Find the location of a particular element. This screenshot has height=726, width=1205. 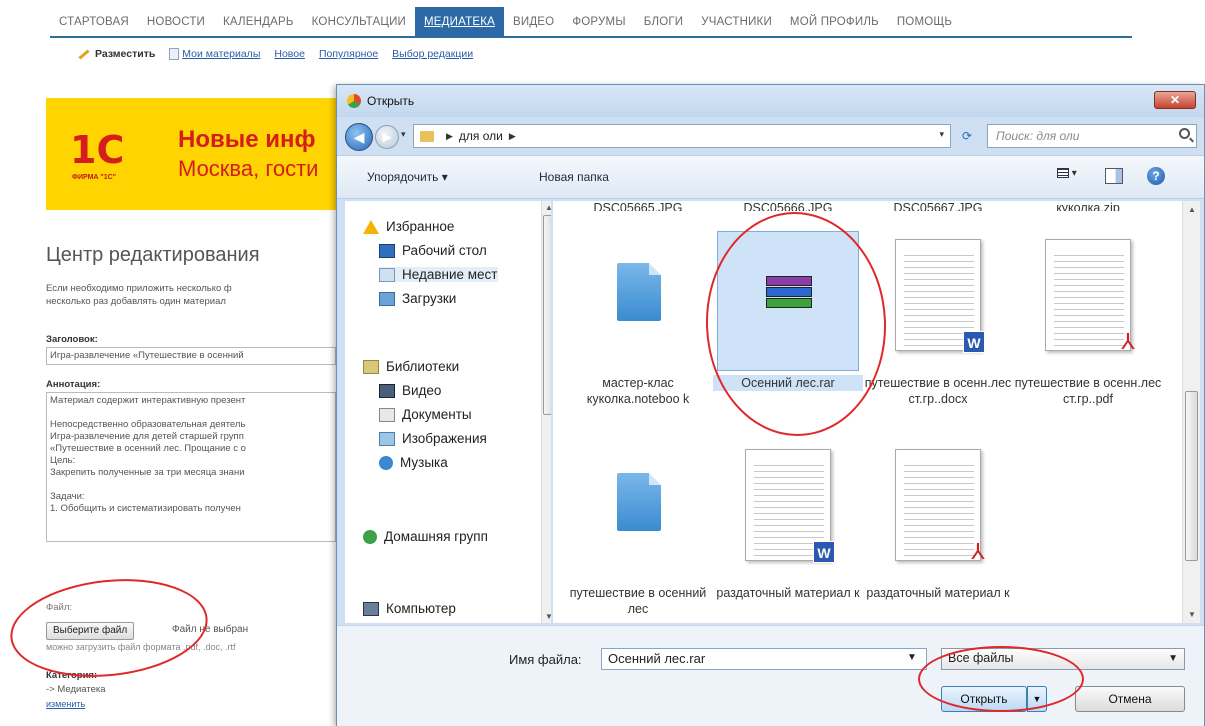

view-grid-icon is located at coordinates (1063, 173).